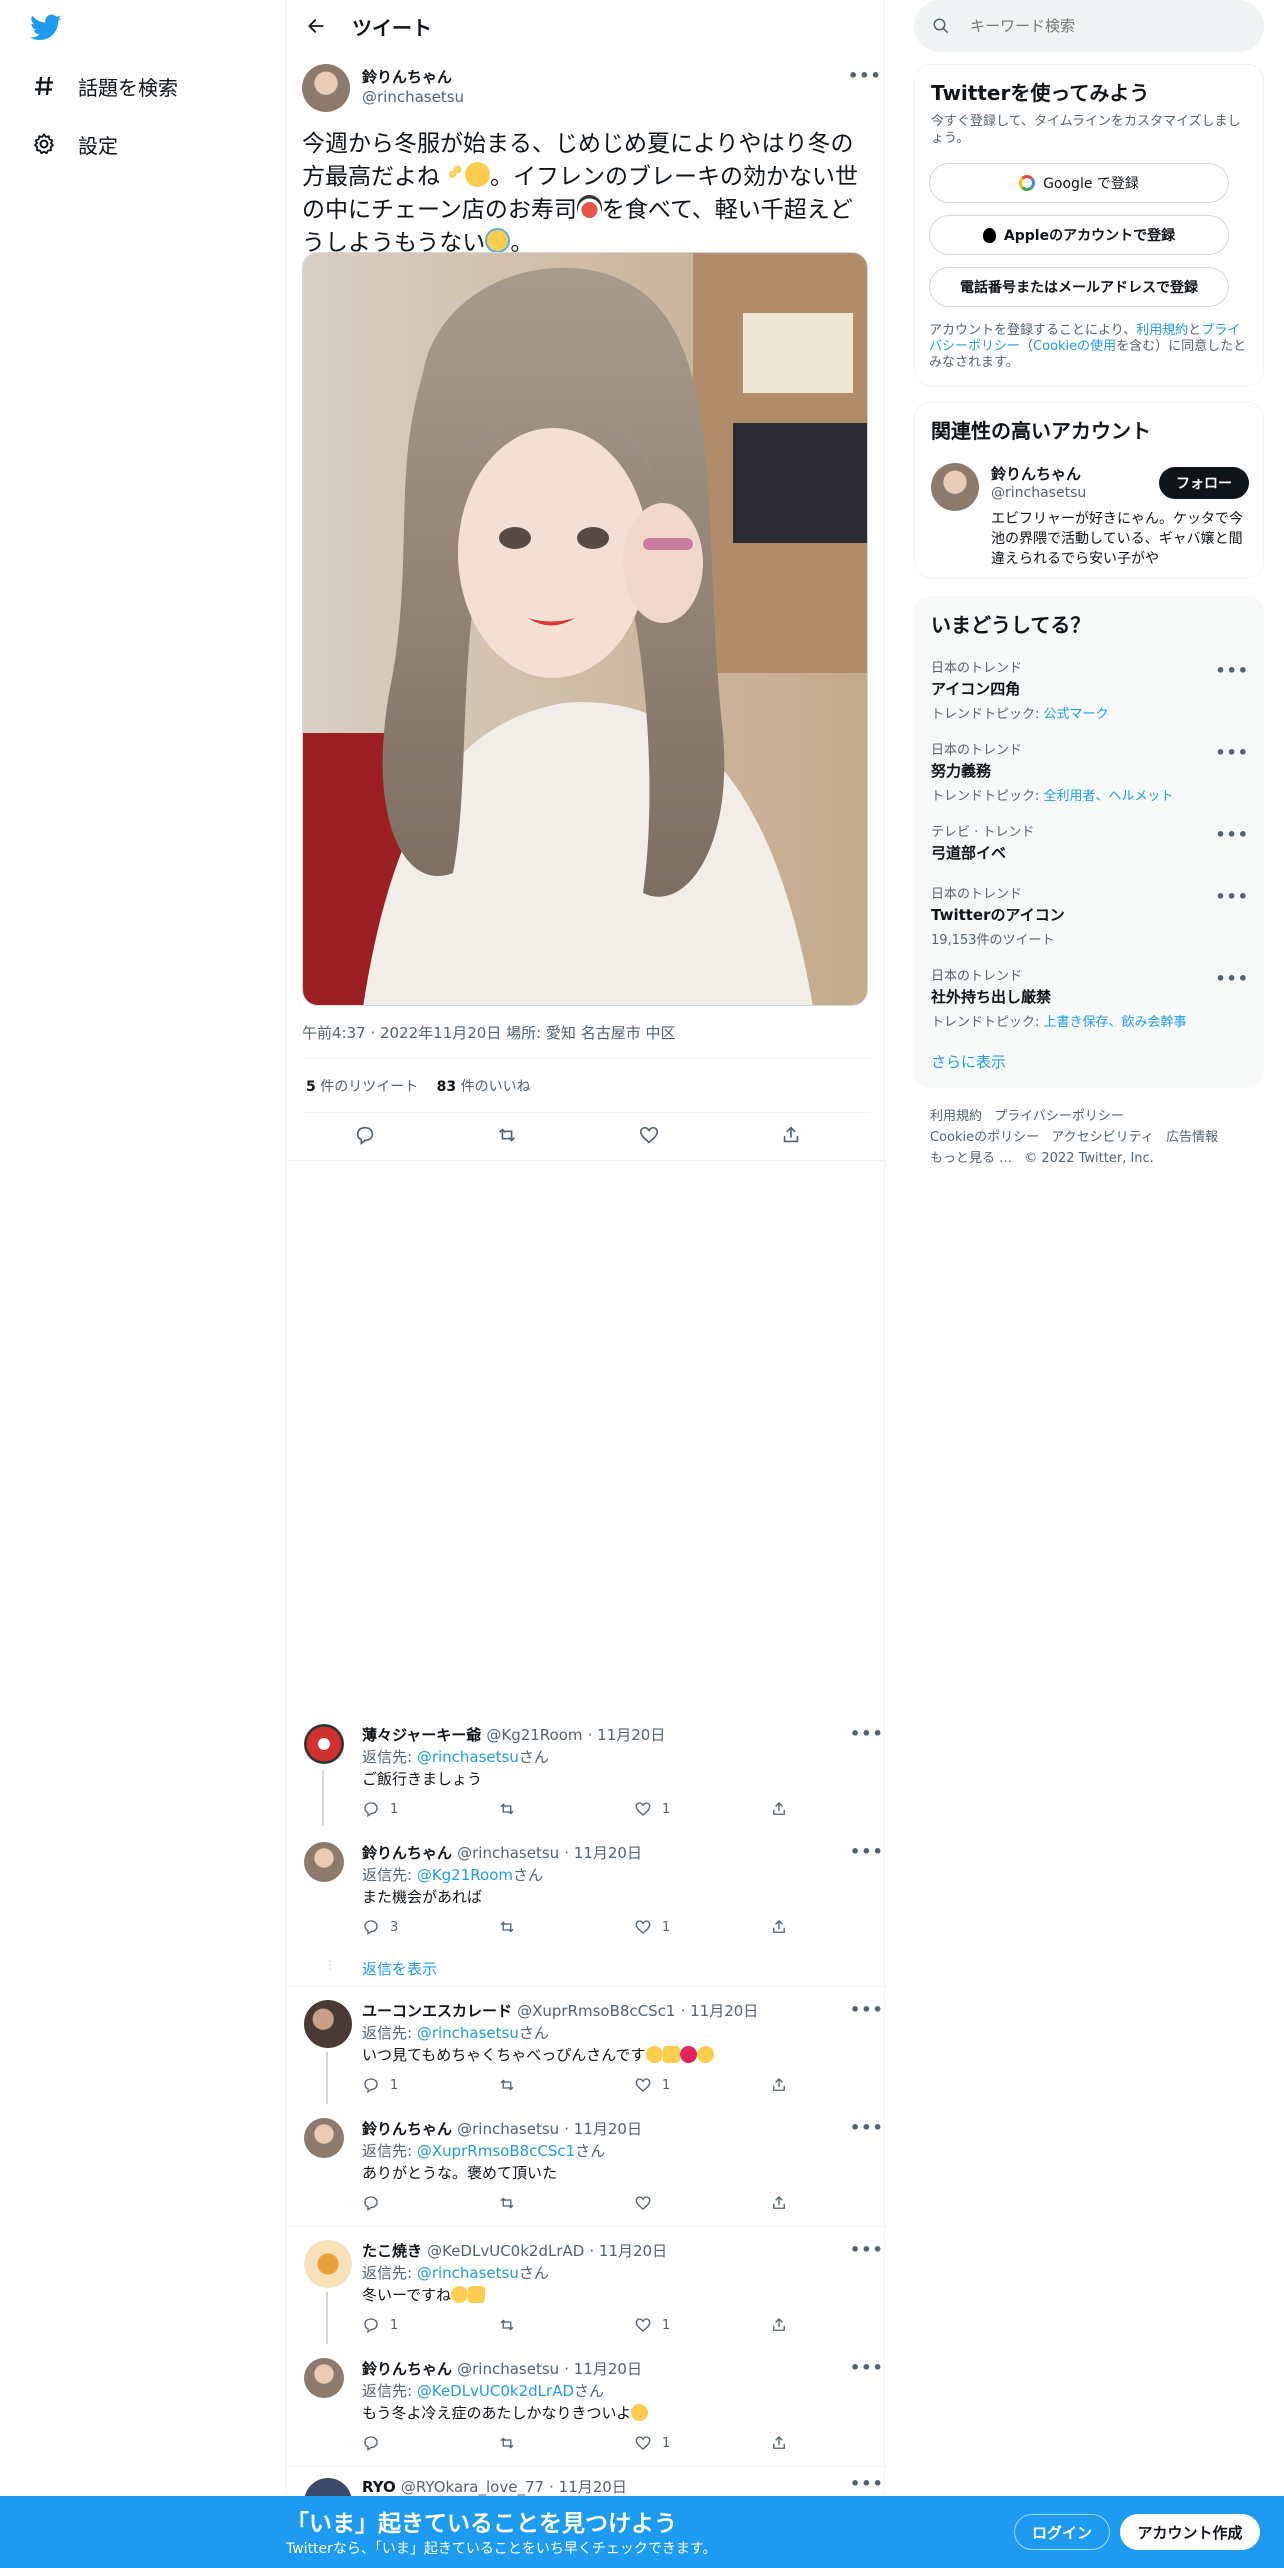 The image size is (1284, 2568). What do you see at coordinates (534, 1735) in the screenshot?
I see `reply-author-handle: @Kg21Room` at bounding box center [534, 1735].